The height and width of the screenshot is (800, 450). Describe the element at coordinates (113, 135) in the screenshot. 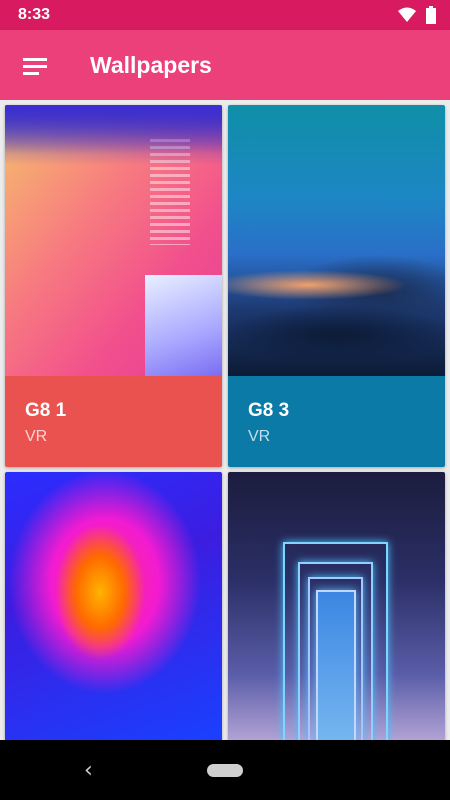

I see `wallpaper-thumbnail-shade` at that location.